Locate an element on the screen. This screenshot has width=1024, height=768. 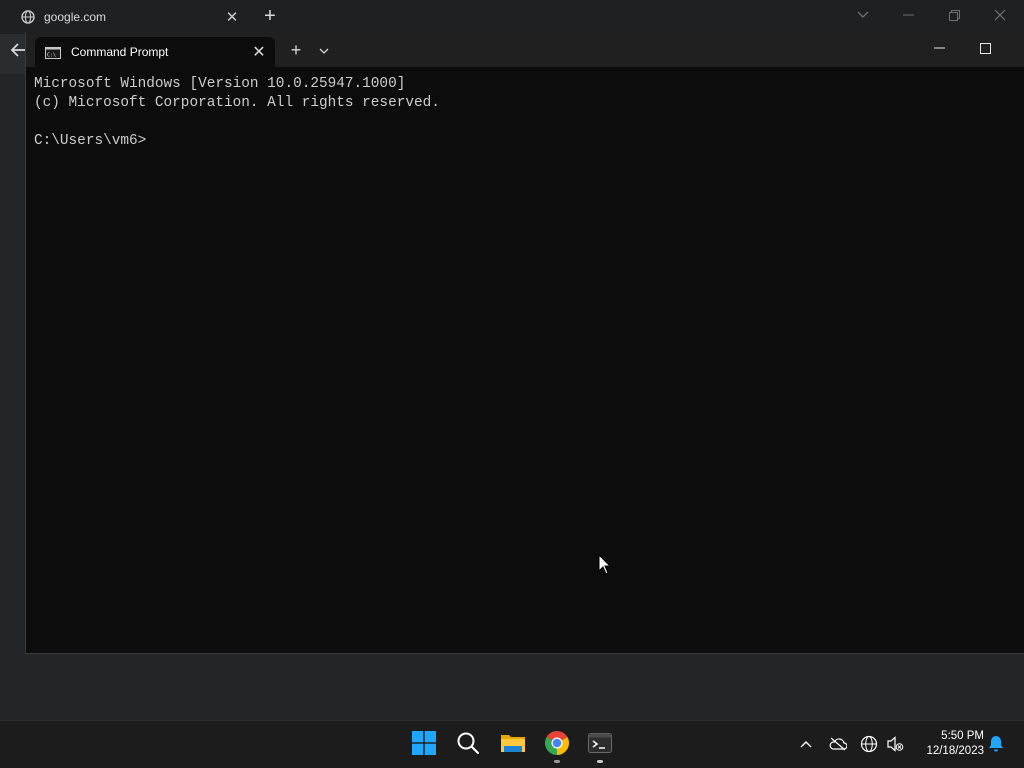
maximize-icon is located at coordinates (985, 48).